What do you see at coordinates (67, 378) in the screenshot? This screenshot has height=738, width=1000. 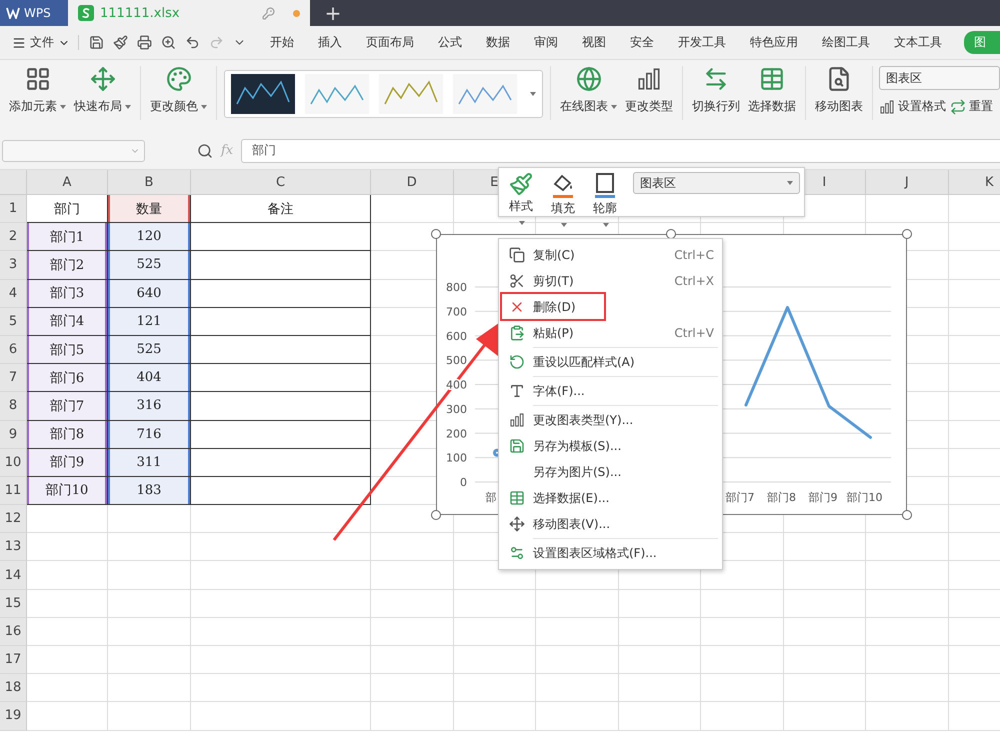 I see `table-cell: 部门6` at bounding box center [67, 378].